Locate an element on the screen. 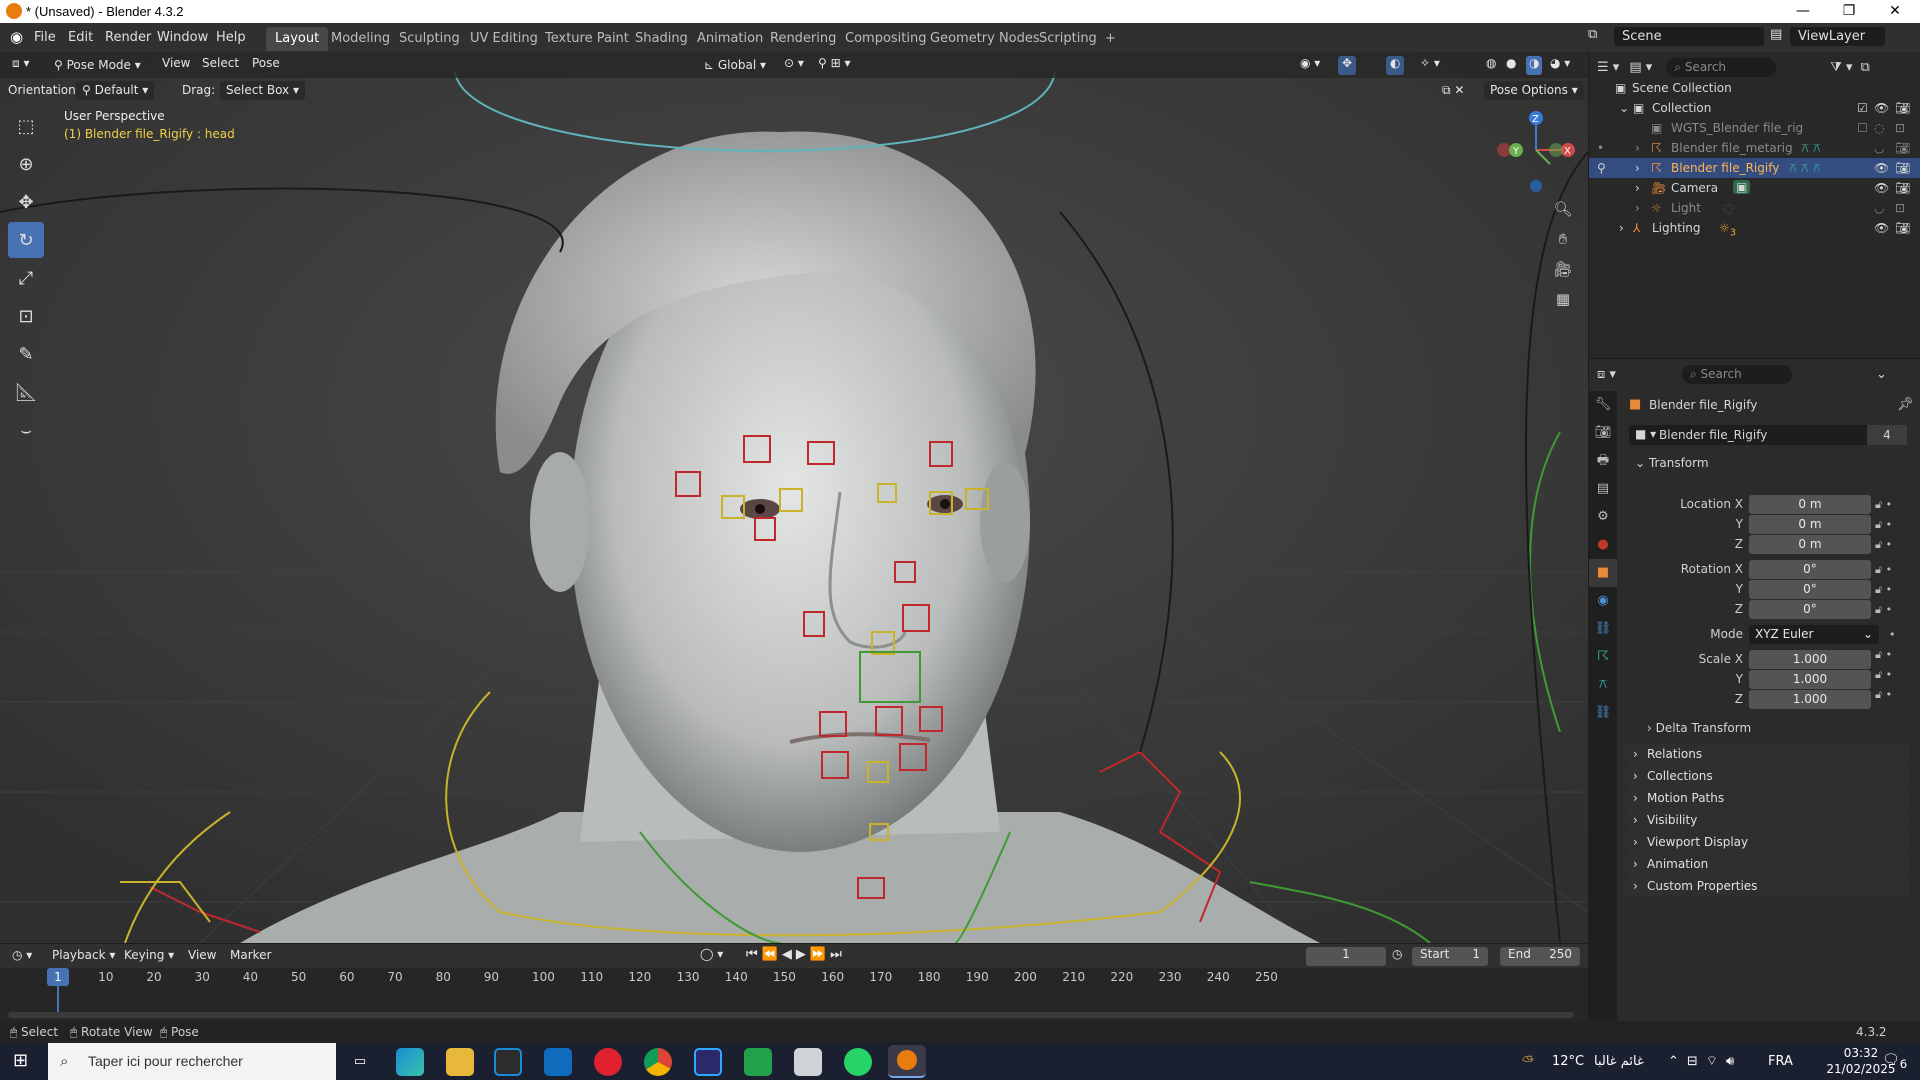 The height and width of the screenshot is (1080, 1920). zoom-icon: 🔍︎ is located at coordinates (1563, 209).